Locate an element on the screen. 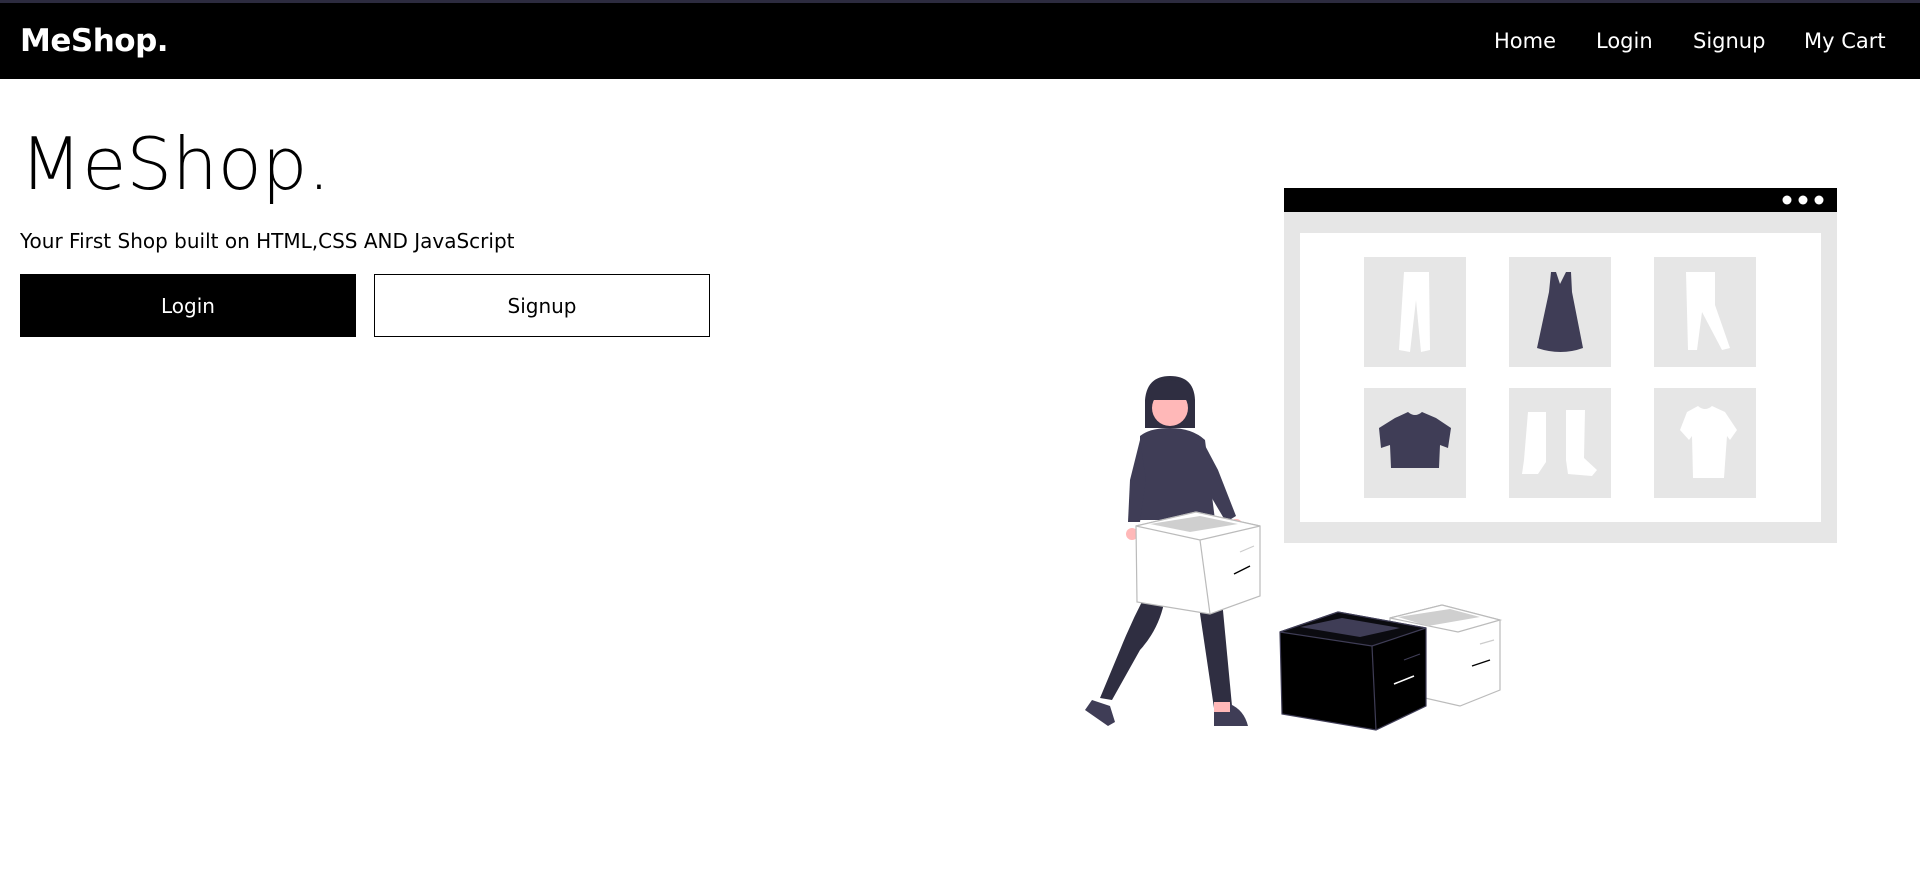  browser-window-graphic is located at coordinates (1560, 365).